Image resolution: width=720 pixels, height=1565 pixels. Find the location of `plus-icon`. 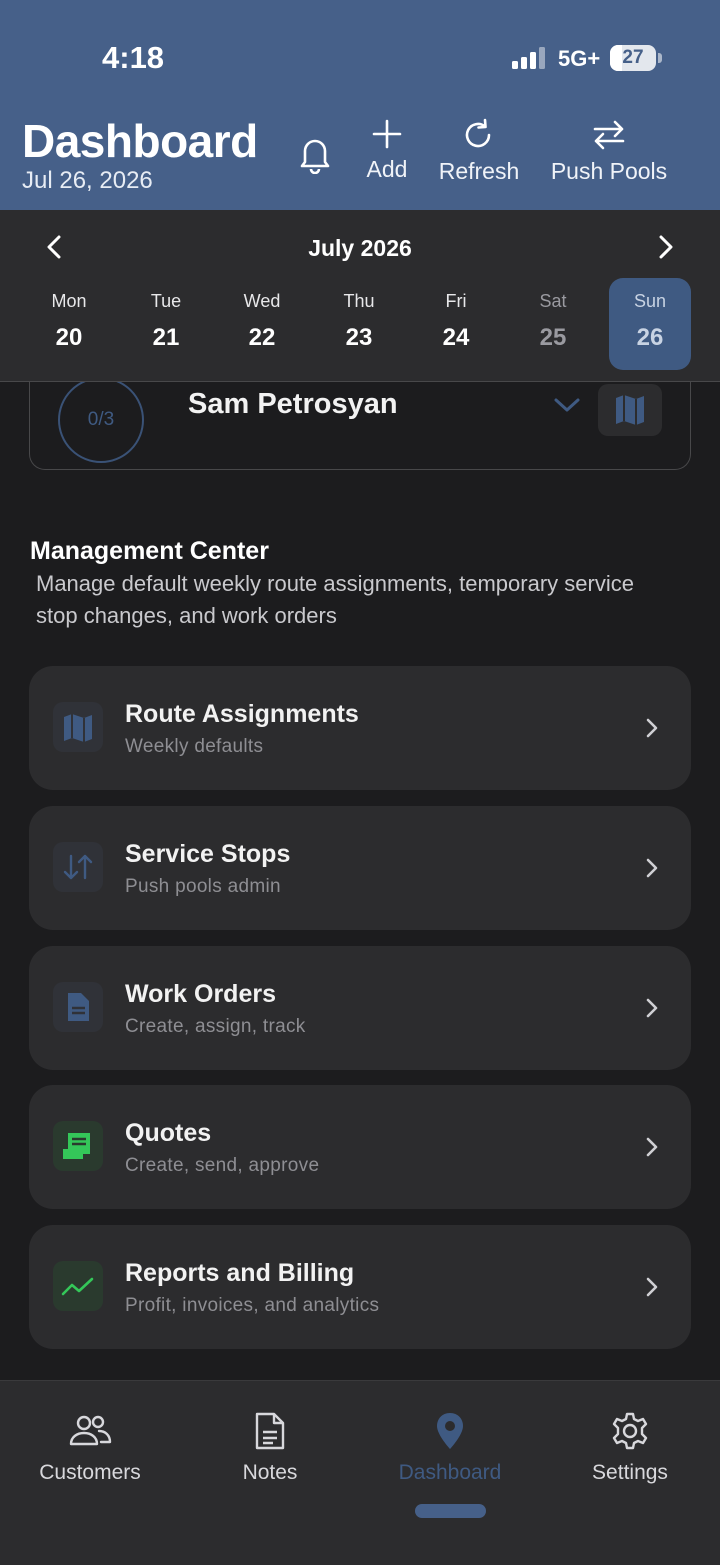

plus-icon is located at coordinates (387, 134).